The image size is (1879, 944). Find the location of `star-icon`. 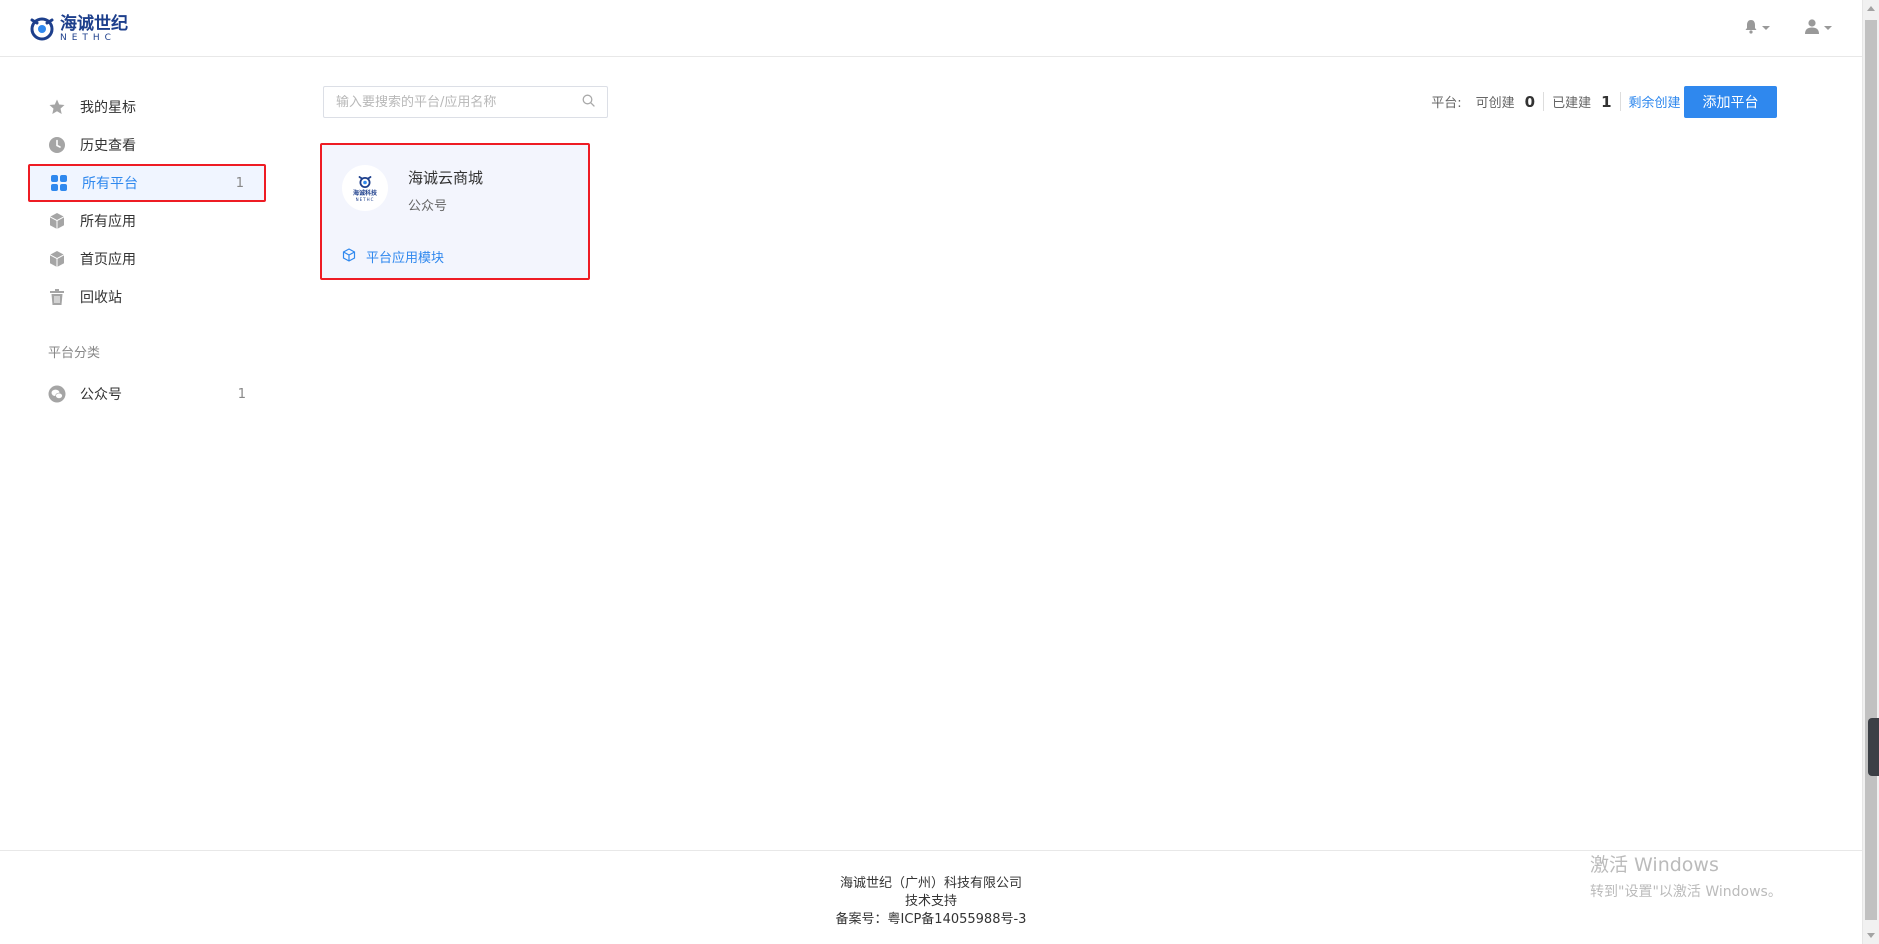

star-icon is located at coordinates (57, 107).